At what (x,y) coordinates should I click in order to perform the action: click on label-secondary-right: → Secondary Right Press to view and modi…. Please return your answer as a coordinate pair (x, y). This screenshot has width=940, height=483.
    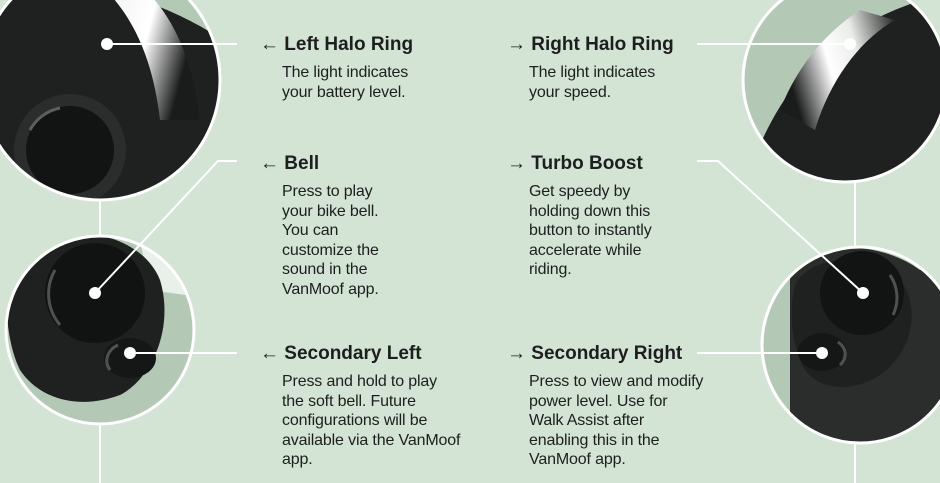
    Looking at the image, I should click on (607, 406).